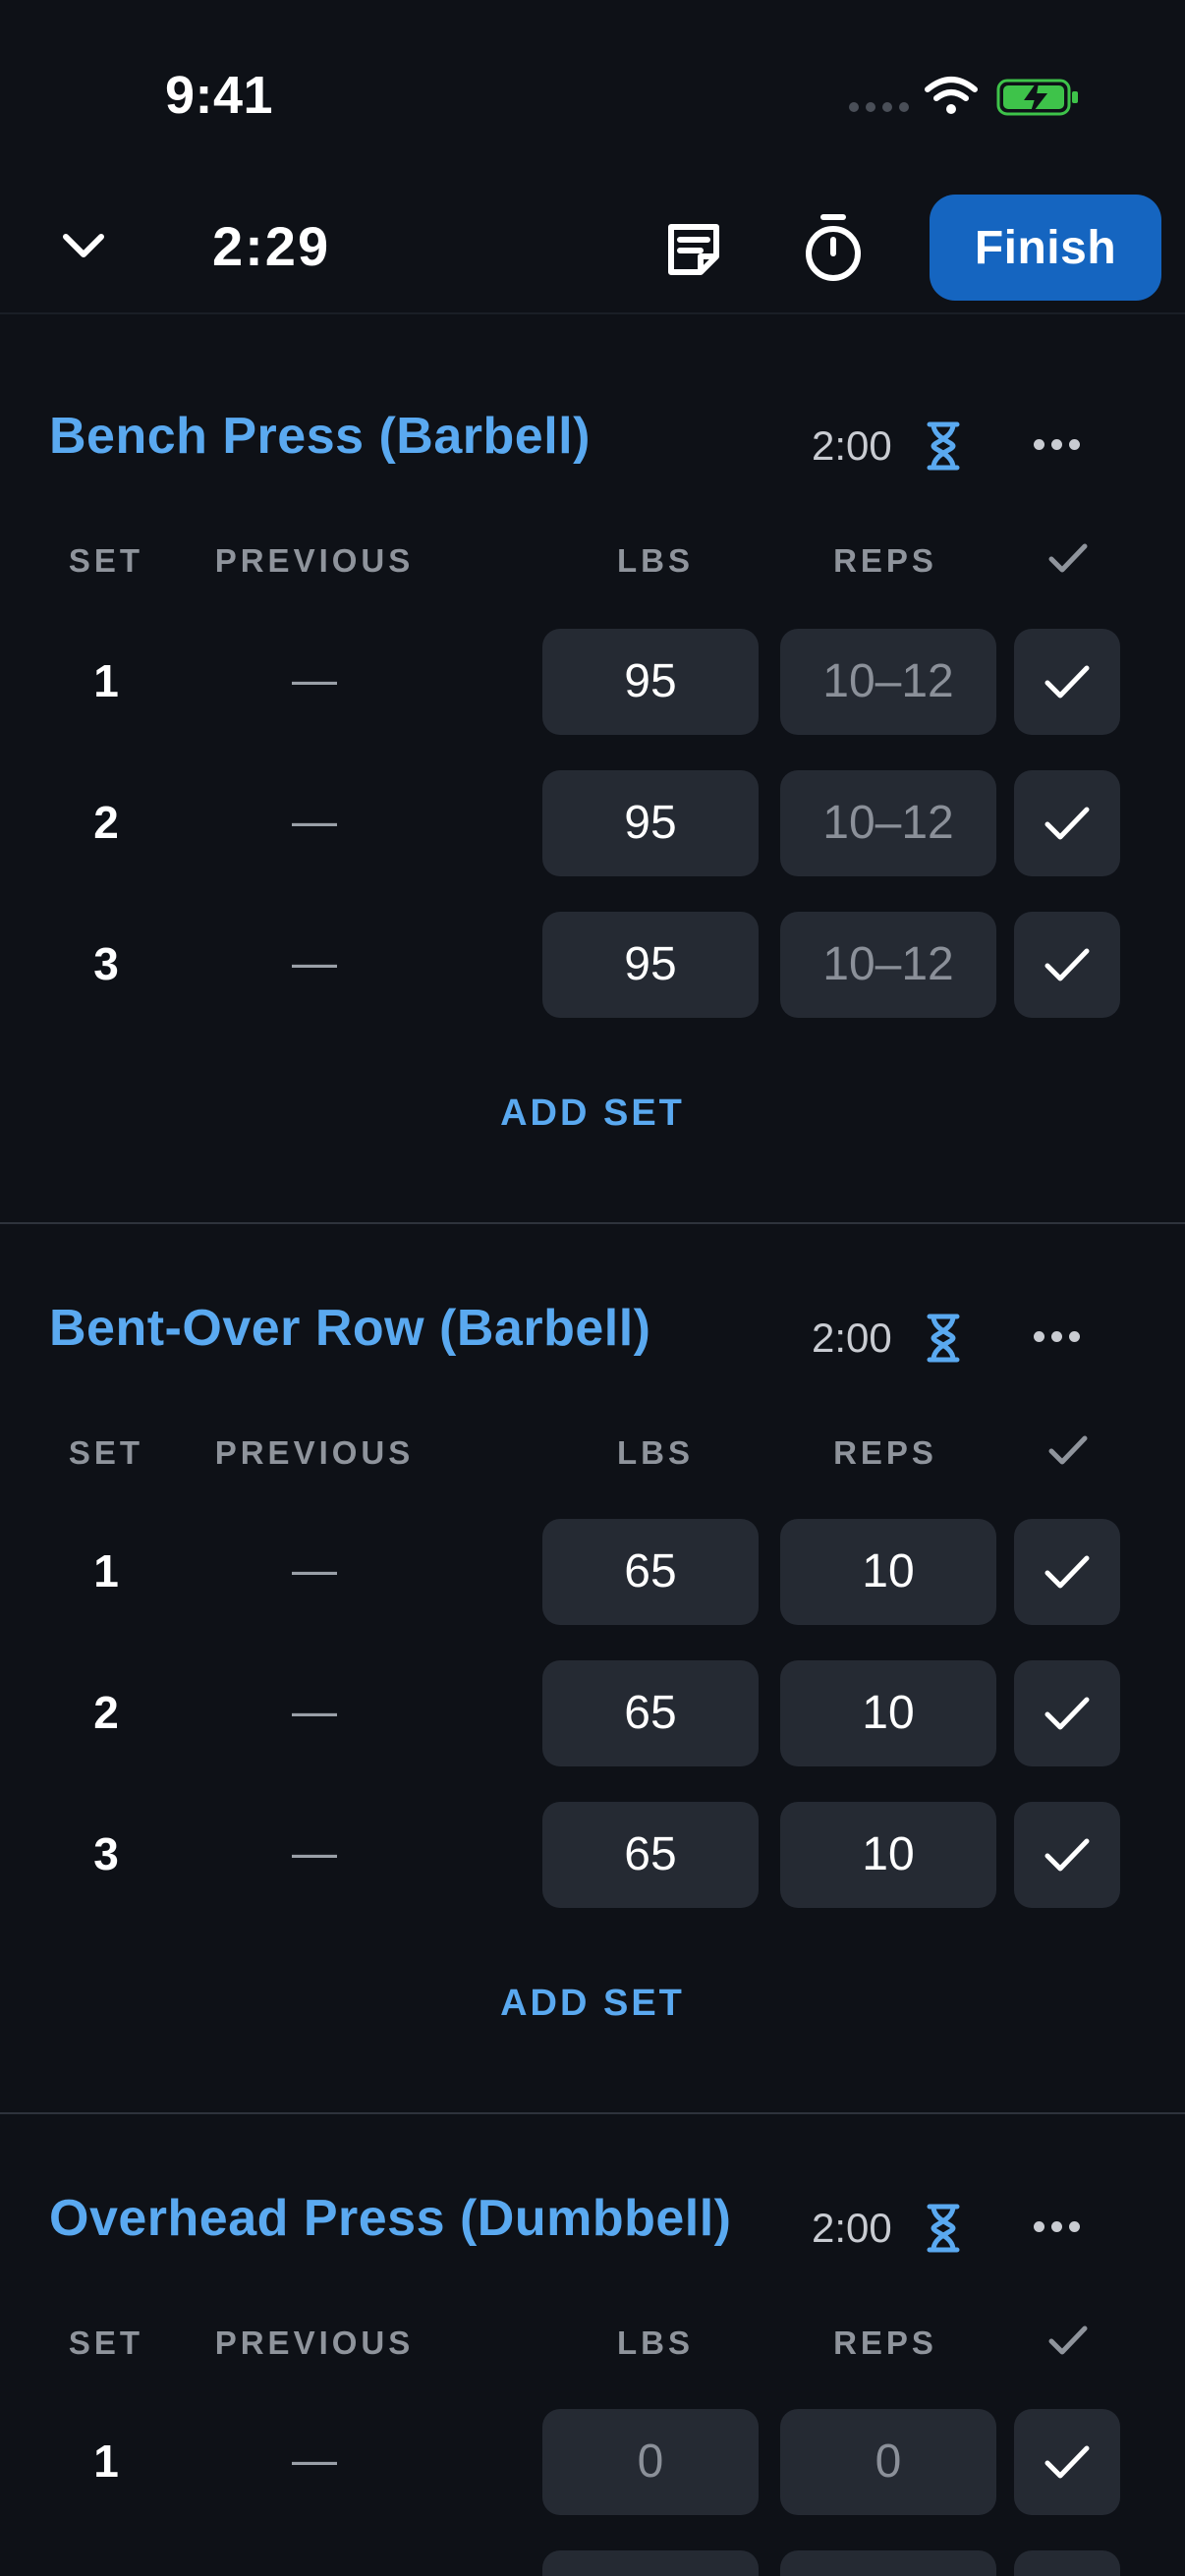  I want to click on stopwatch-icon, so click(834, 247).